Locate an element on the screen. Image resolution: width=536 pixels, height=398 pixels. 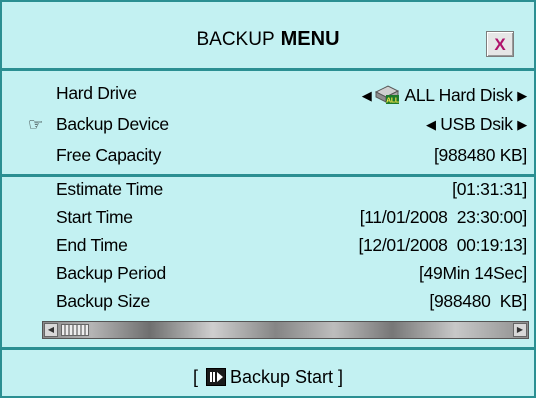
hard-drive-value: ALL Hard Disk is located at coordinates (458, 95).